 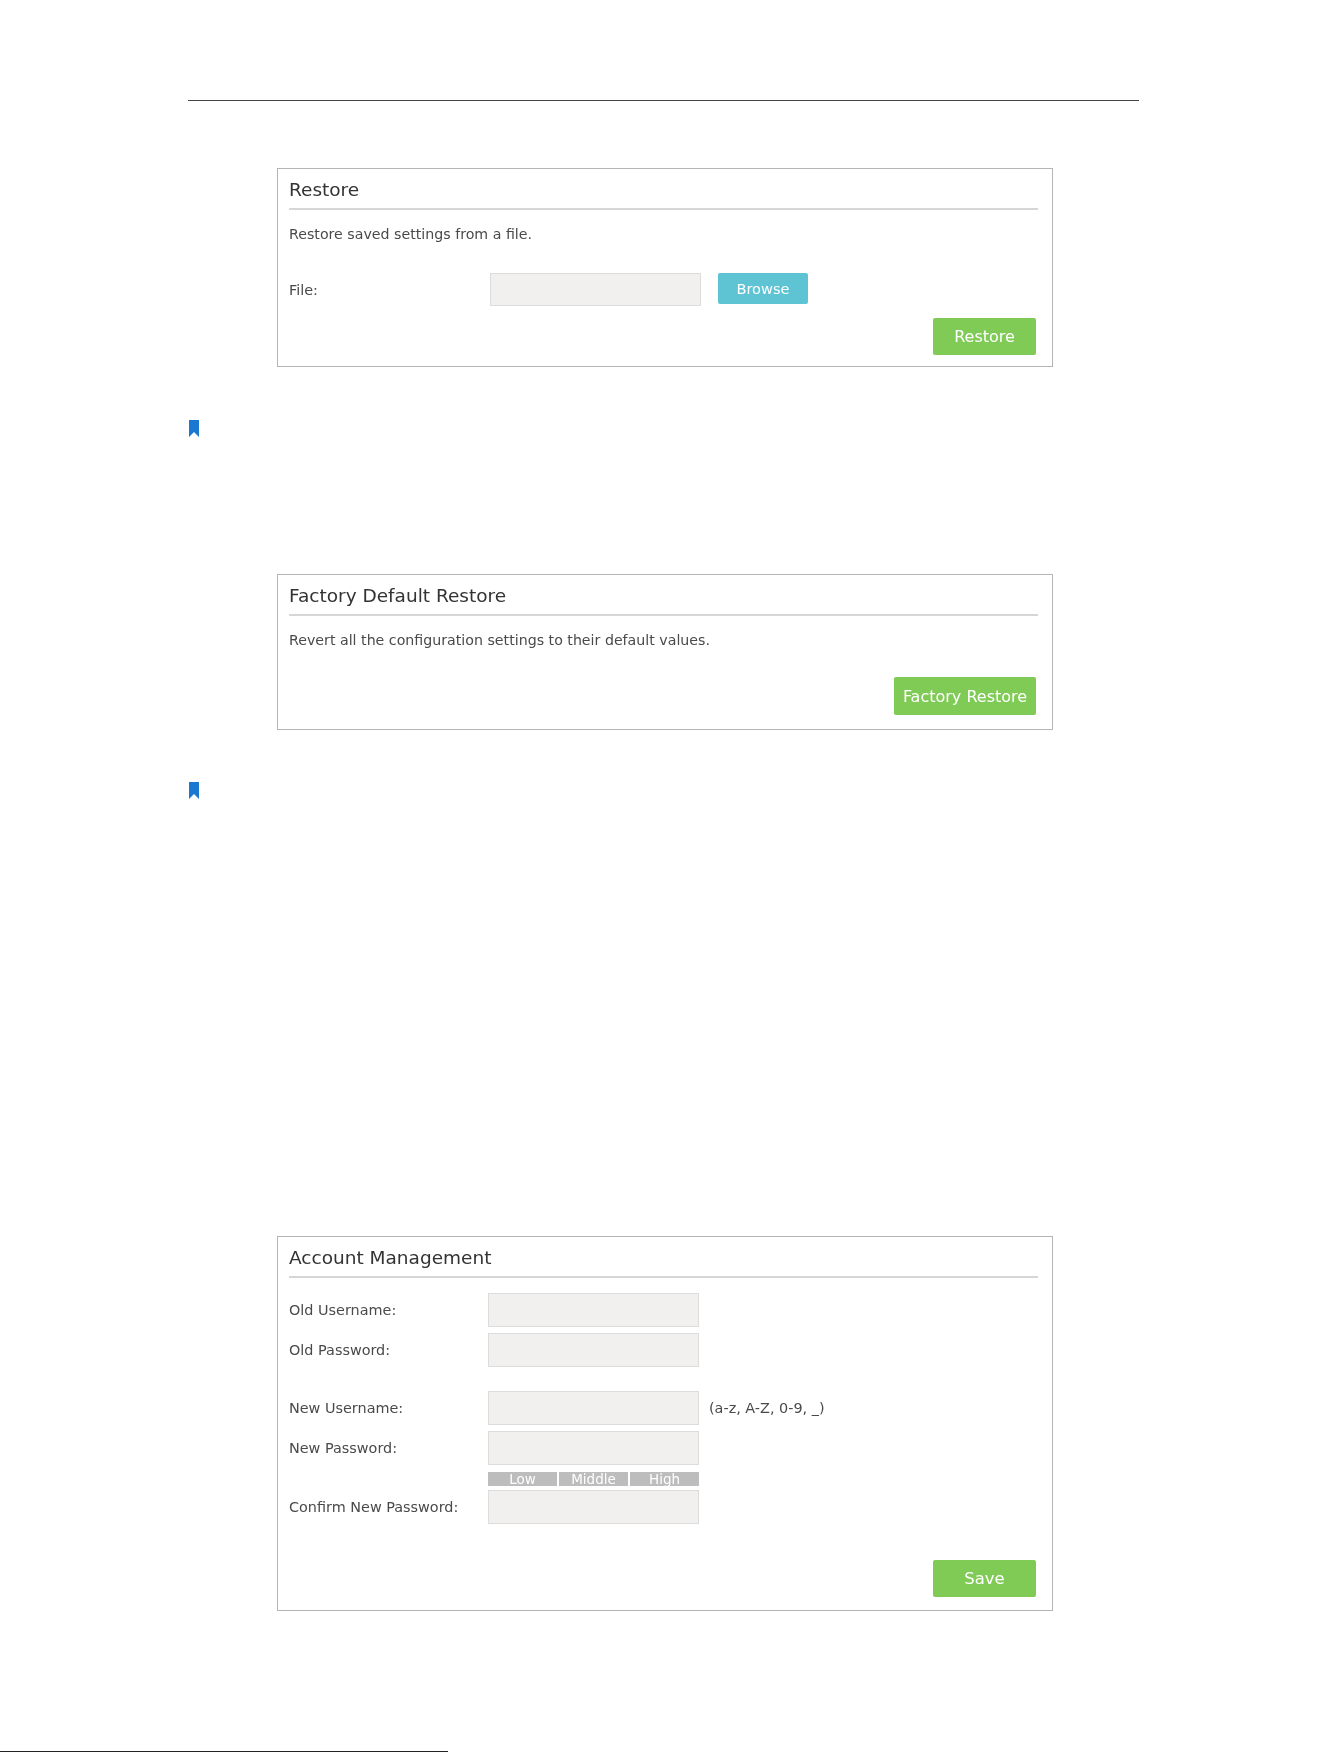 What do you see at coordinates (340, 1350) in the screenshot?
I see `field-label: Old Password:` at bounding box center [340, 1350].